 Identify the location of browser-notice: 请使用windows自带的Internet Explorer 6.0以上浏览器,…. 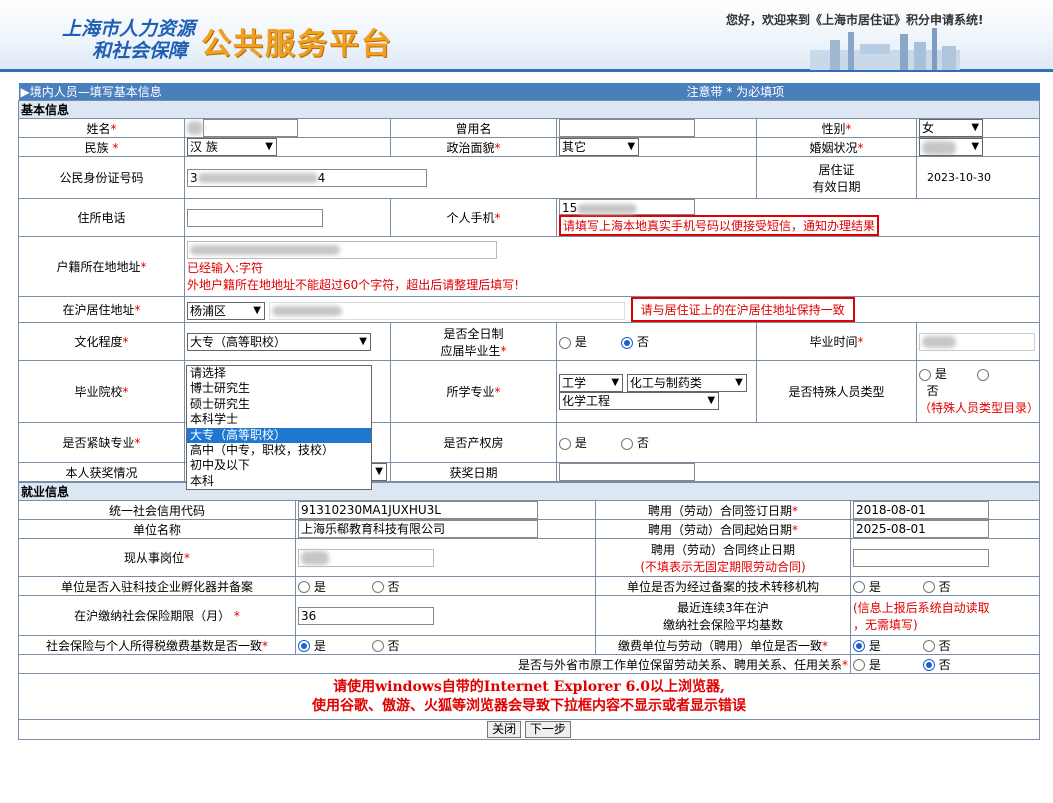
(529, 696).